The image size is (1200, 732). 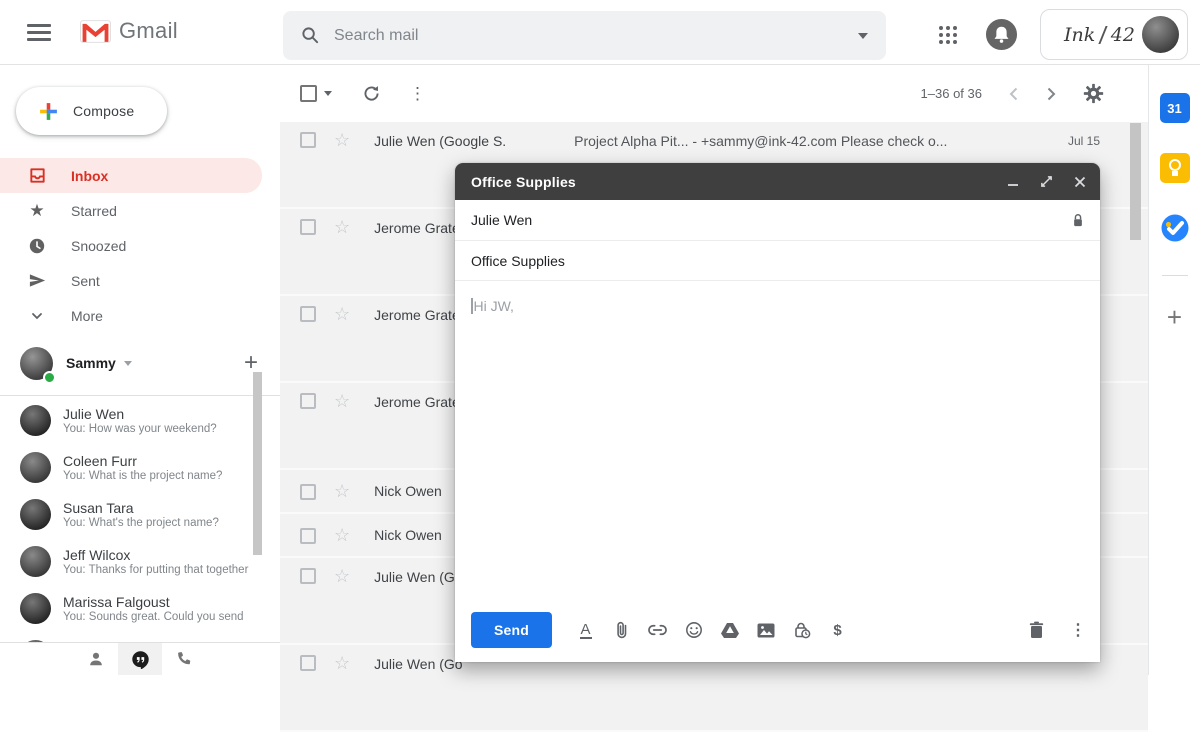 What do you see at coordinates (98, 508) in the screenshot?
I see `contact-name: Susan Tara` at bounding box center [98, 508].